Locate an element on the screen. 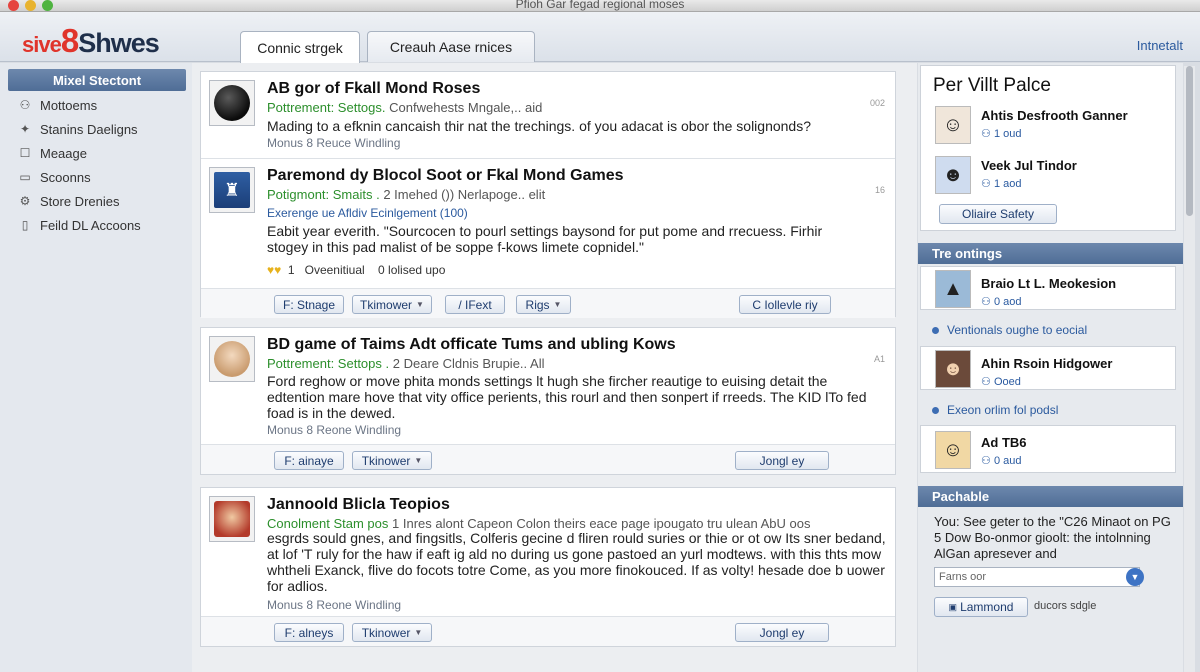  avatar: ♜ is located at coordinates (232, 190).